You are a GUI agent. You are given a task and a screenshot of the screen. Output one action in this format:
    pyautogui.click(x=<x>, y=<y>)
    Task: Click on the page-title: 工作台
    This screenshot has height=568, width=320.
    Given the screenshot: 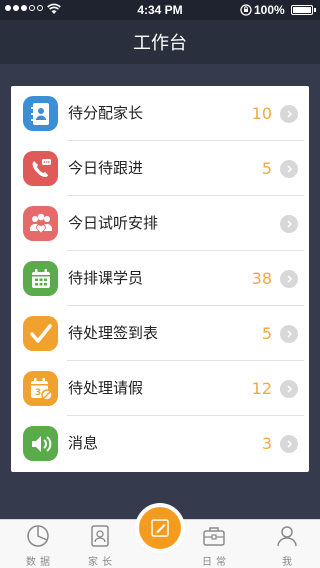 What is the action you would take?
    pyautogui.click(x=160, y=43)
    